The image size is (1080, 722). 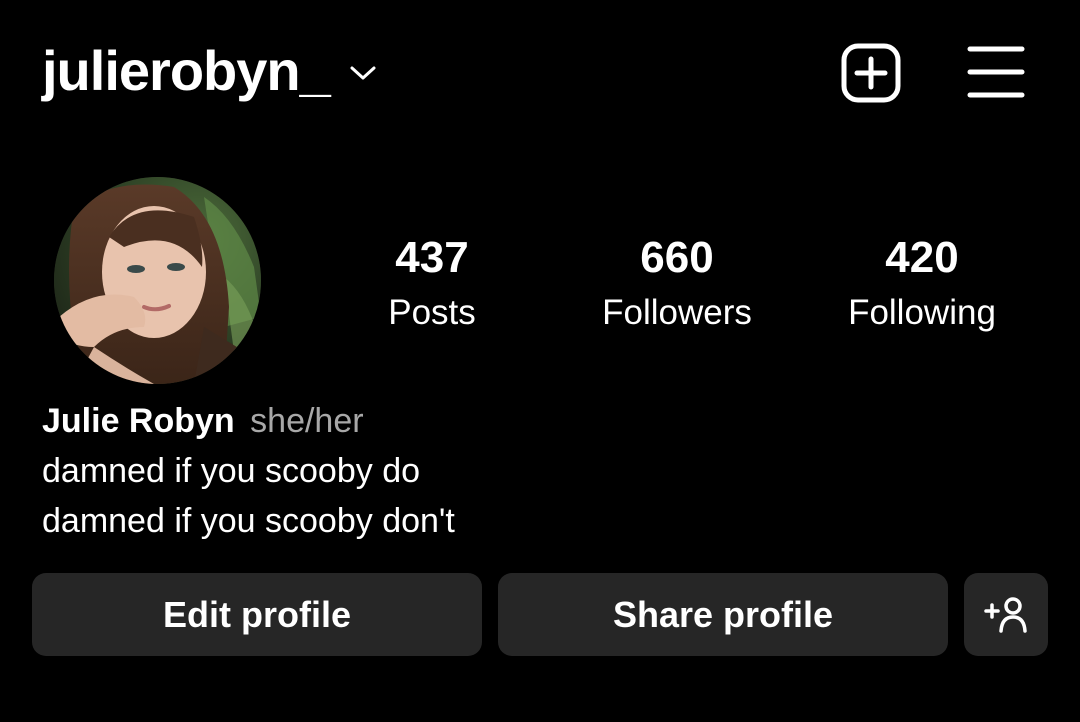 I want to click on edit-profile-label: Edit profile, so click(x=257, y=614).